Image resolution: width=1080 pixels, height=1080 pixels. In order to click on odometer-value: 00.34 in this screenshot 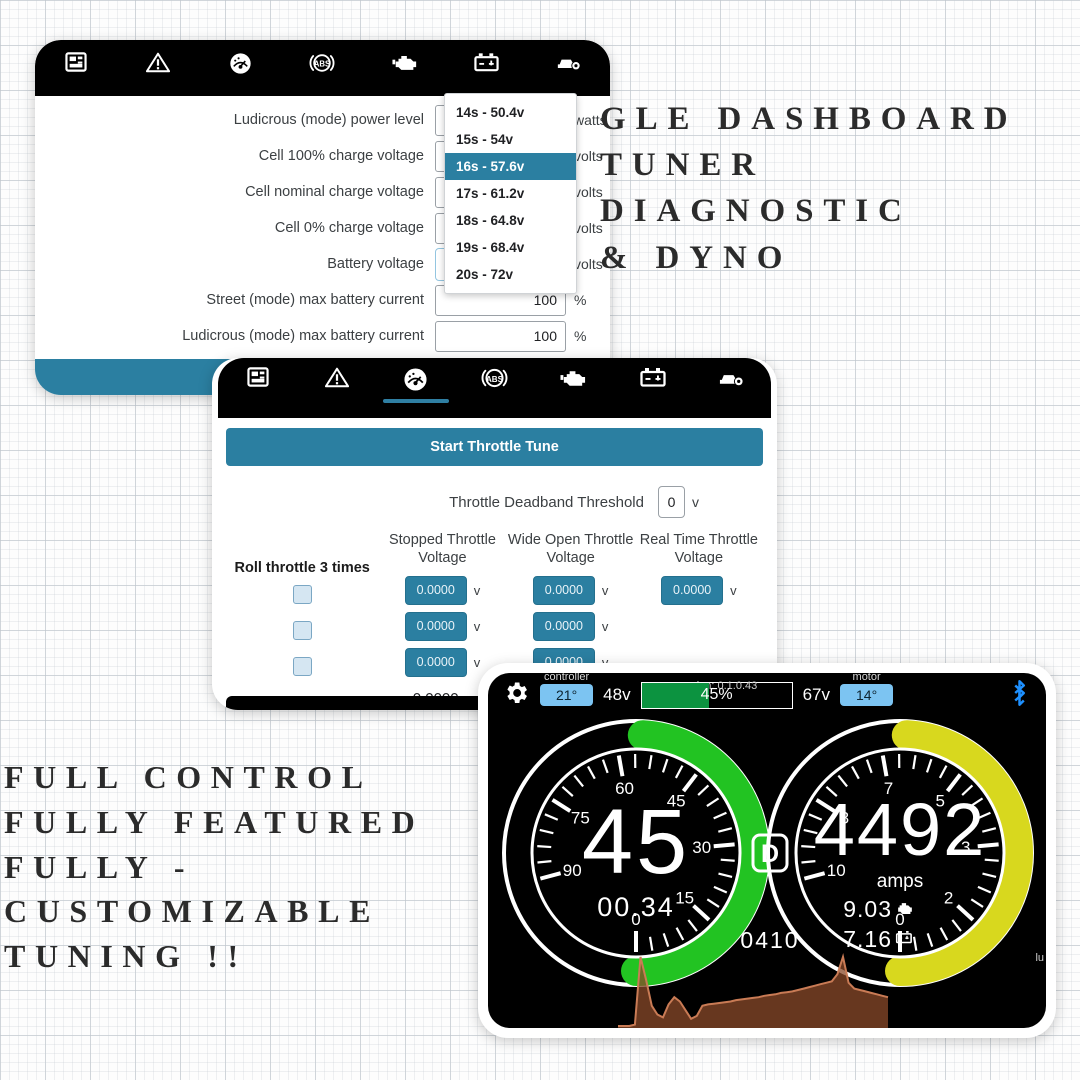, I will do `click(636, 907)`.